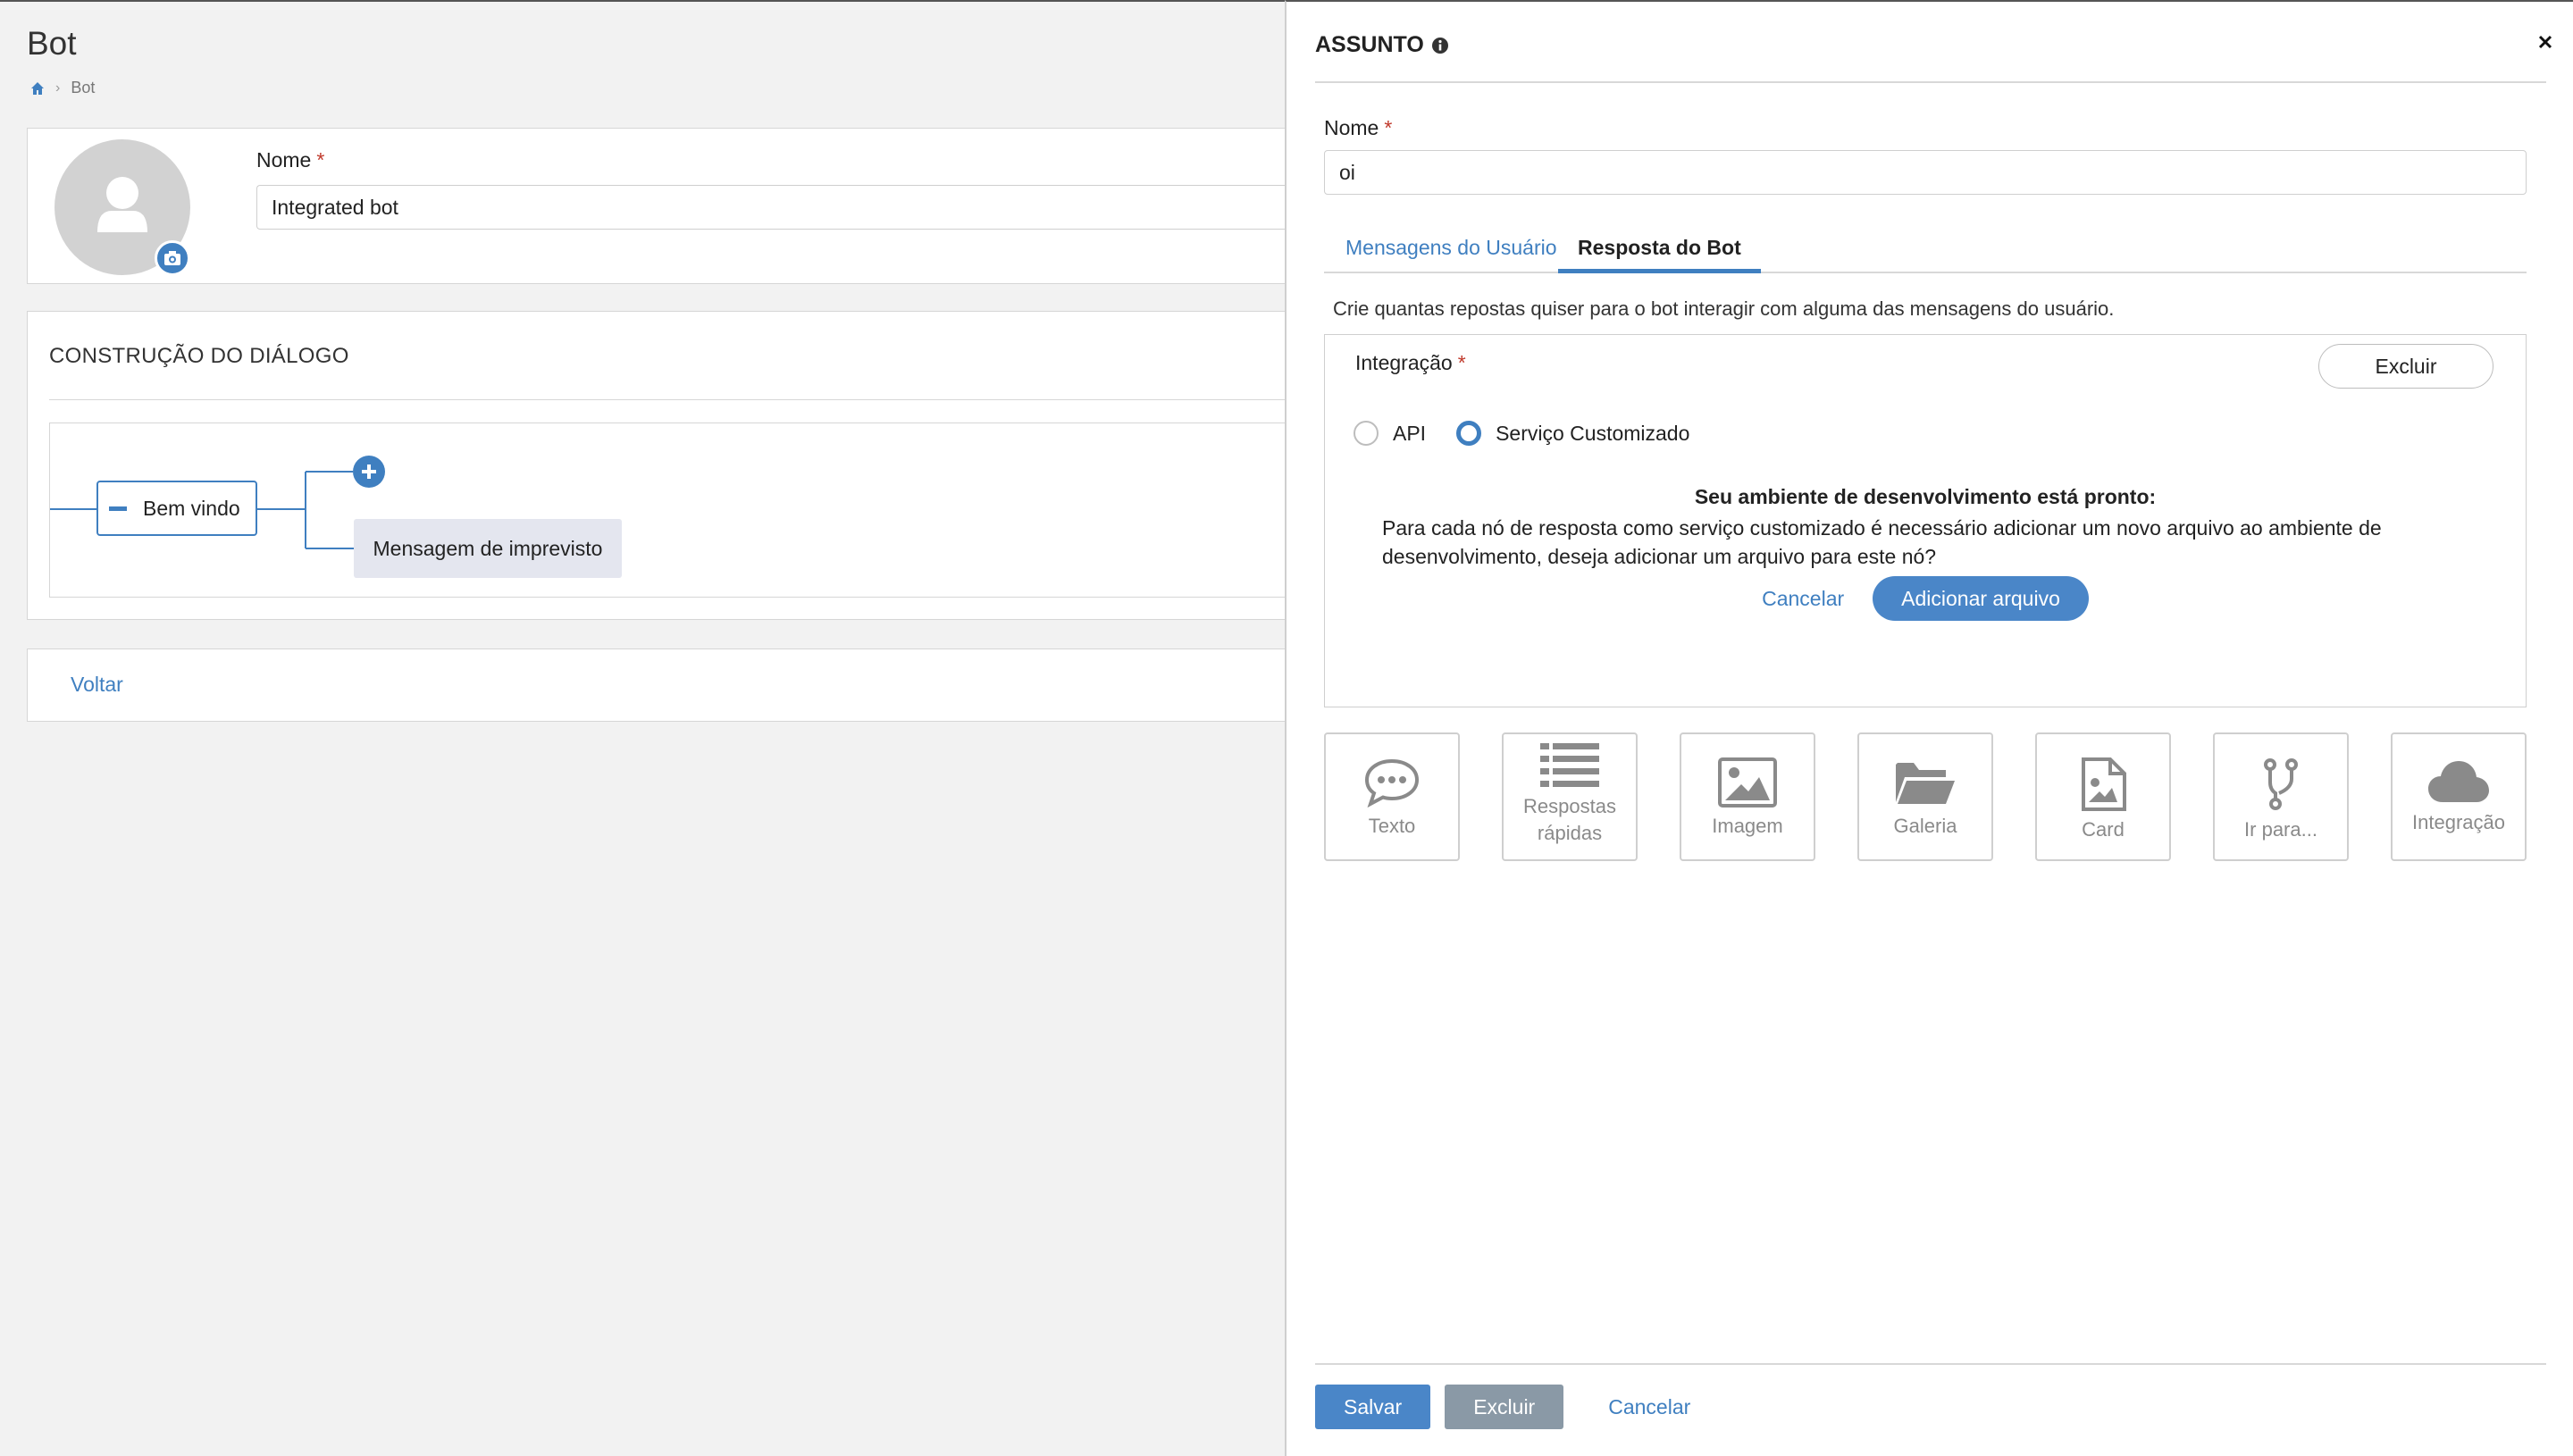  Describe the element at coordinates (661, 685) in the screenshot. I see `back-card: Voltar` at that location.